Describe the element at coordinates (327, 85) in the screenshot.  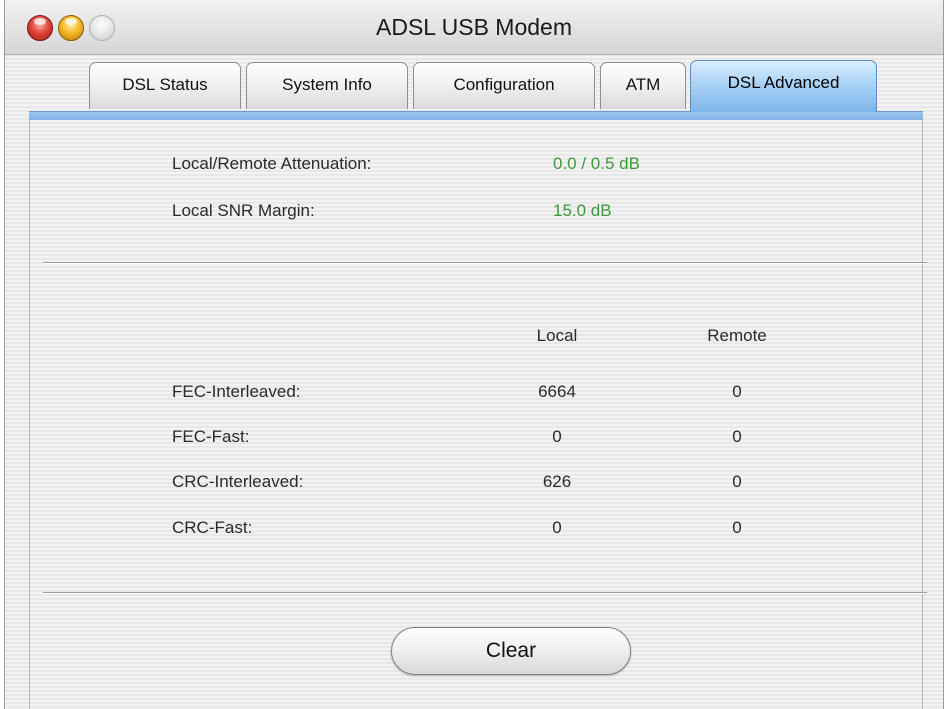
I see `tab-system-info: System Info` at that location.